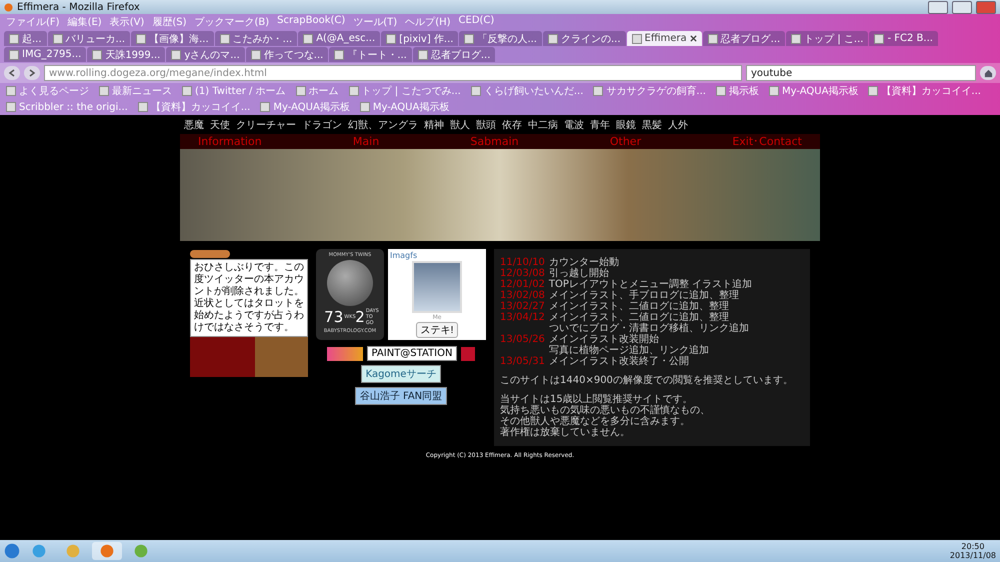 The image size is (1000, 562). I want to click on genre-tag: 依存, so click(512, 125).